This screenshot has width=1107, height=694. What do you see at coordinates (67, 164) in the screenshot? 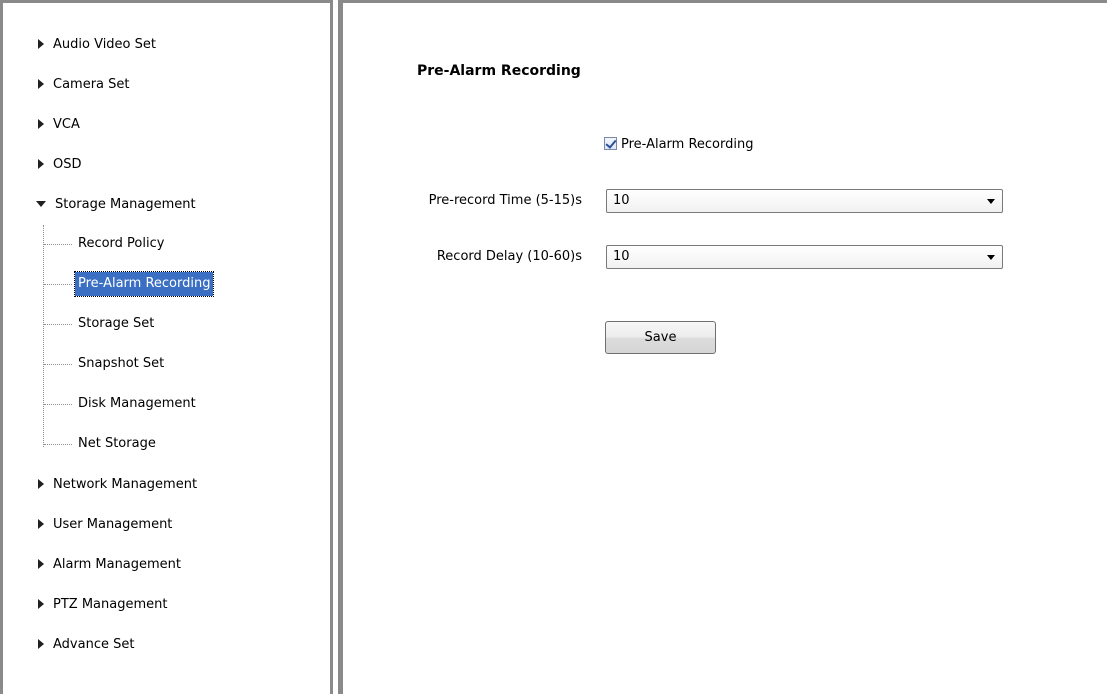
I see `sidebar-item-label: OSD` at bounding box center [67, 164].